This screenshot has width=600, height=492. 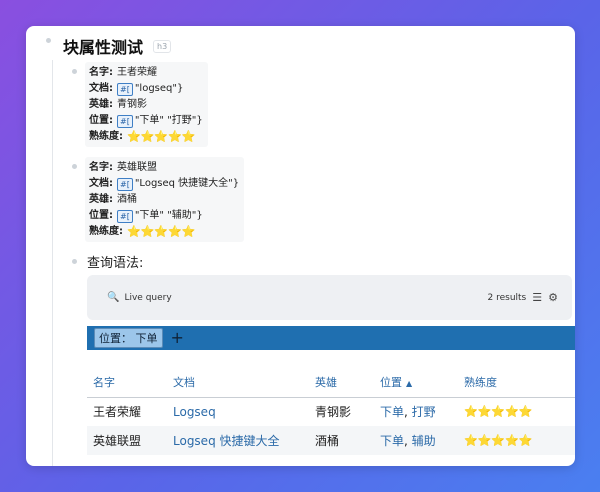 I want to click on column-header-skill: 熟练度, so click(x=516, y=382).